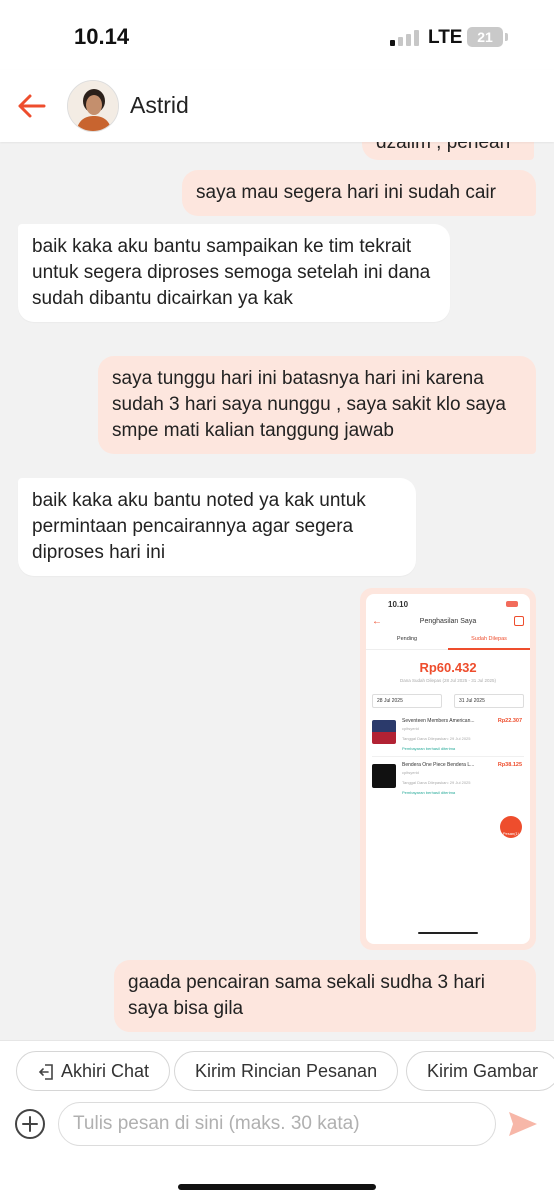 The height and width of the screenshot is (1200, 554). I want to click on message-text: dzalim , penean, so click(443, 147).